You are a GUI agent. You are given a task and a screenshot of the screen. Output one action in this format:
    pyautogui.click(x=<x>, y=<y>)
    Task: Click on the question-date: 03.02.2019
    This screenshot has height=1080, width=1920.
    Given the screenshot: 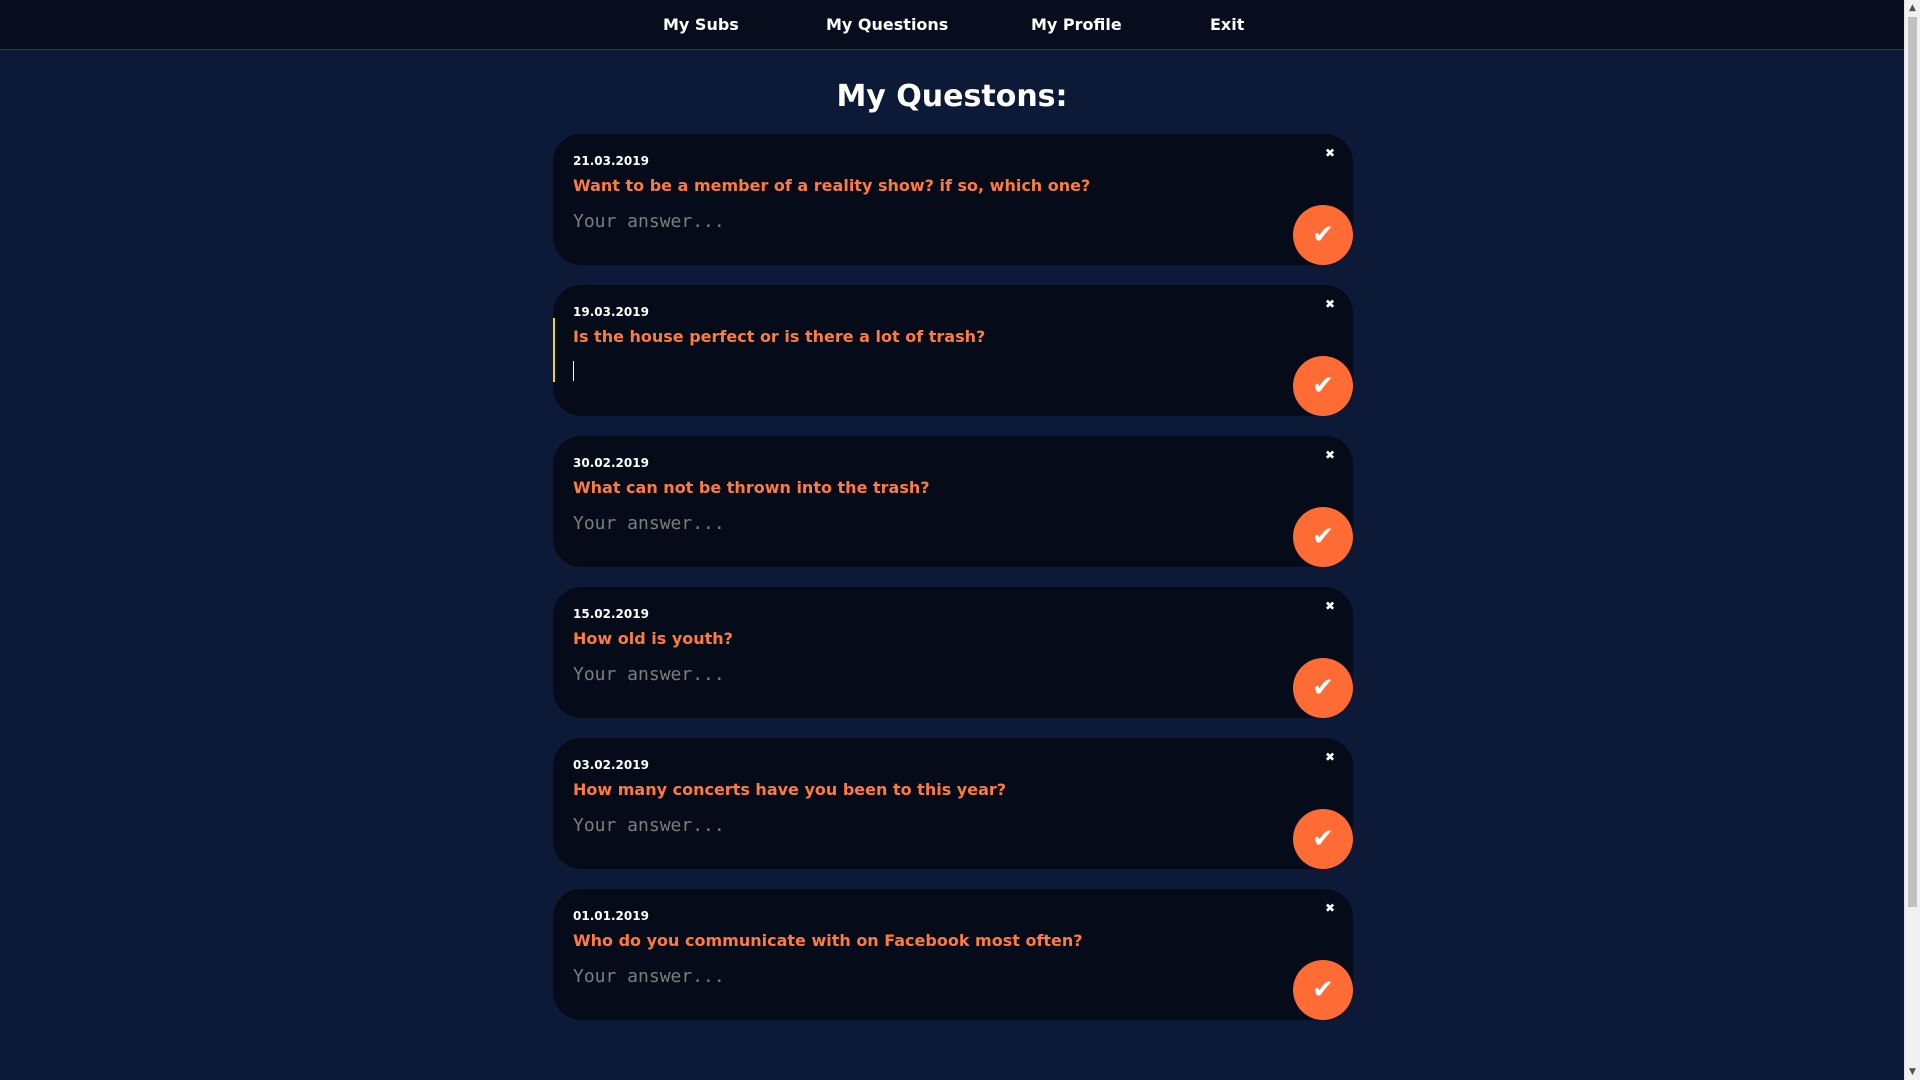 What is the action you would take?
    pyautogui.click(x=611, y=765)
    